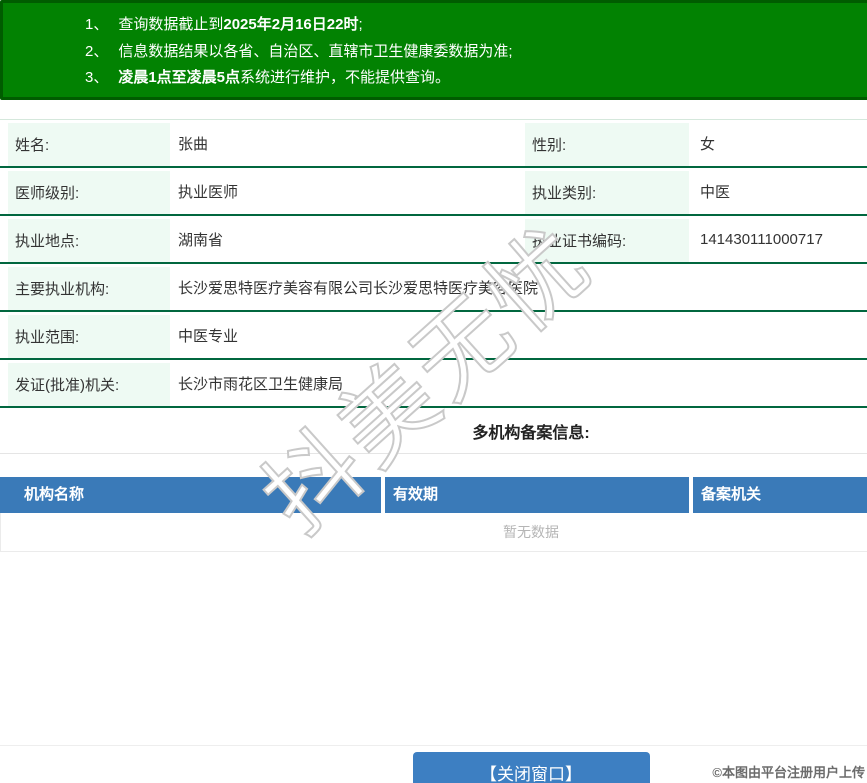  I want to click on notice-line-number: 3、, so click(97, 77).